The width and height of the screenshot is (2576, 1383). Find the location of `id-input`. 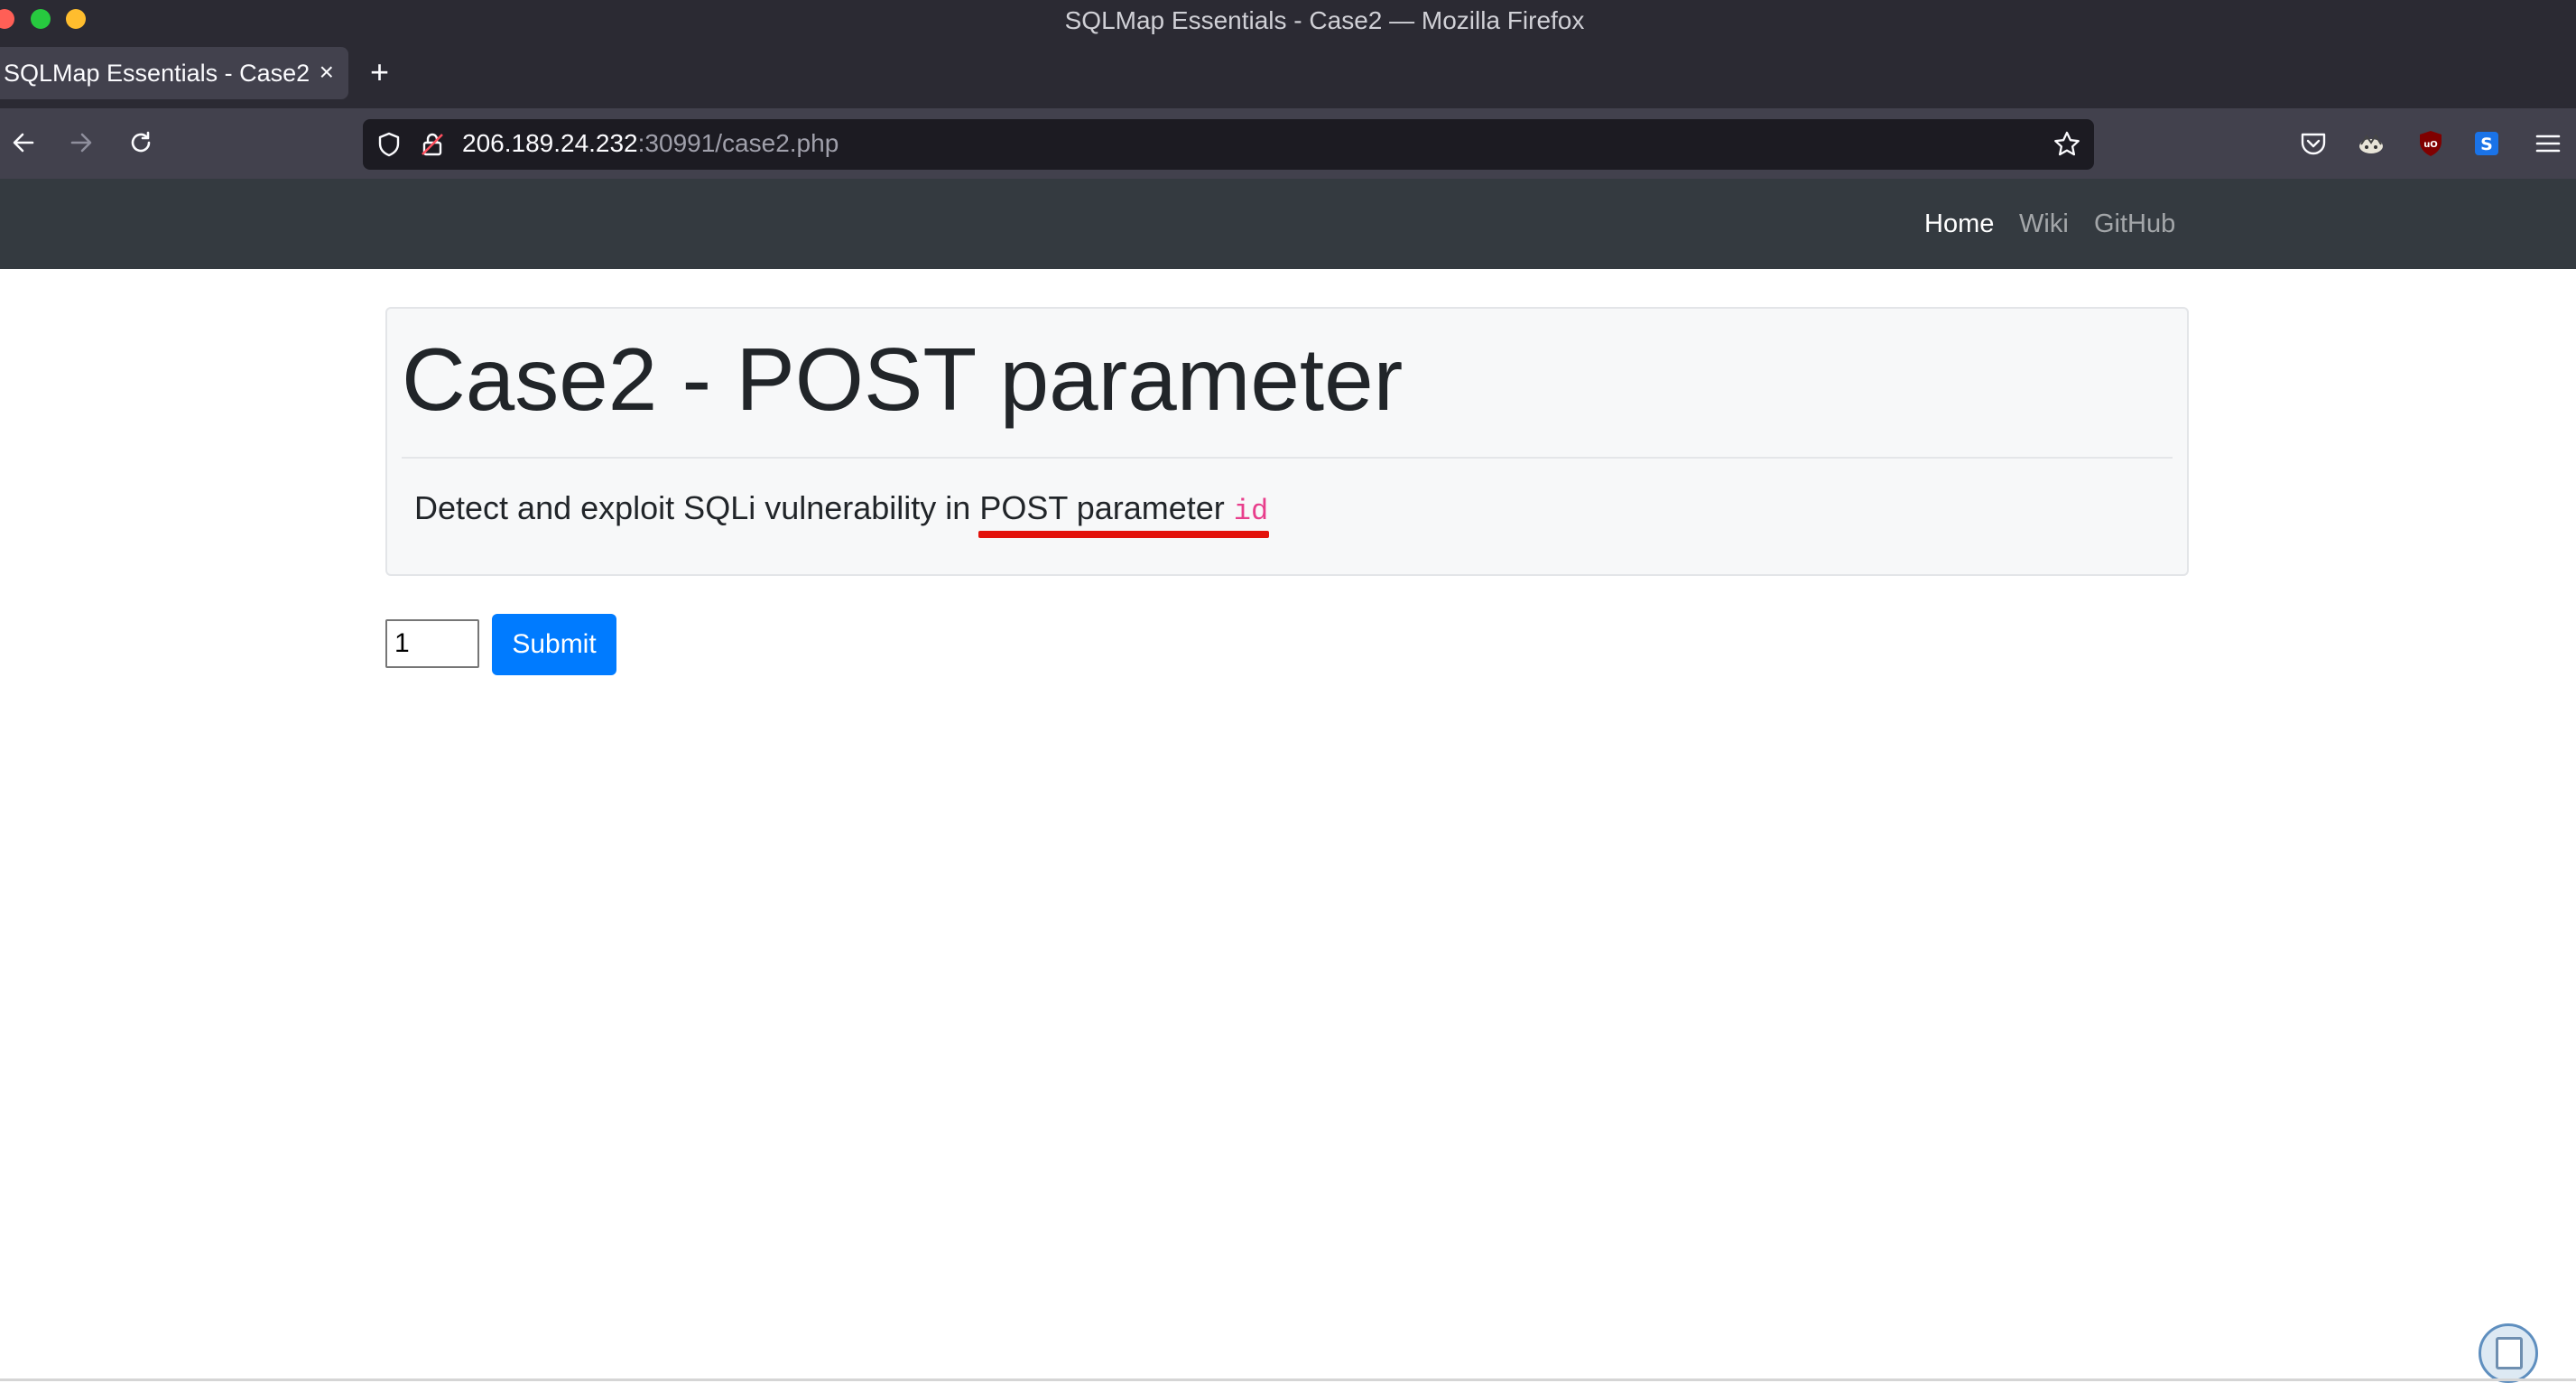

id-input is located at coordinates (432, 643).